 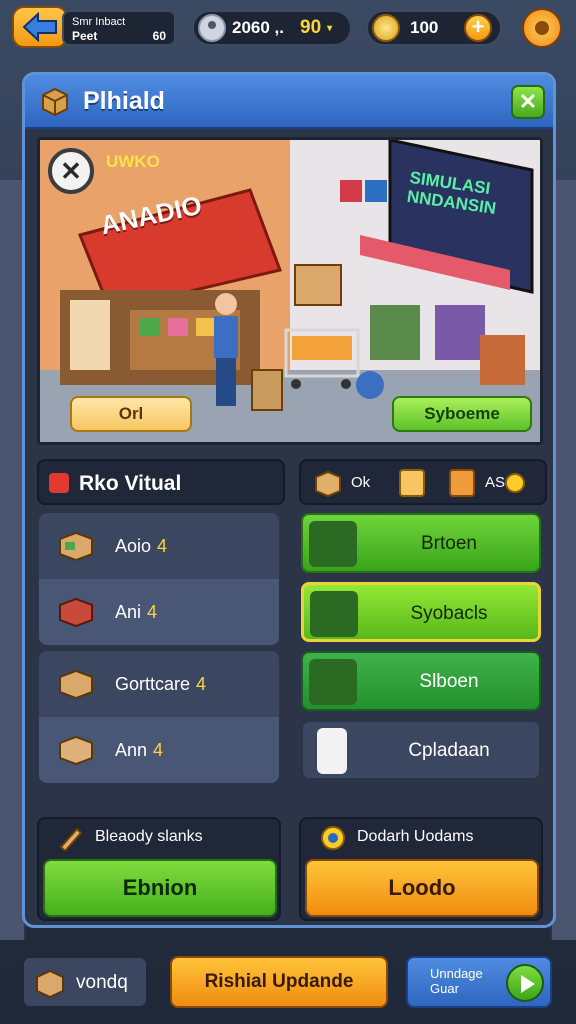 I want to click on bottom-left-panel: Bleaody slanks Ebnion, so click(x=159, y=869).